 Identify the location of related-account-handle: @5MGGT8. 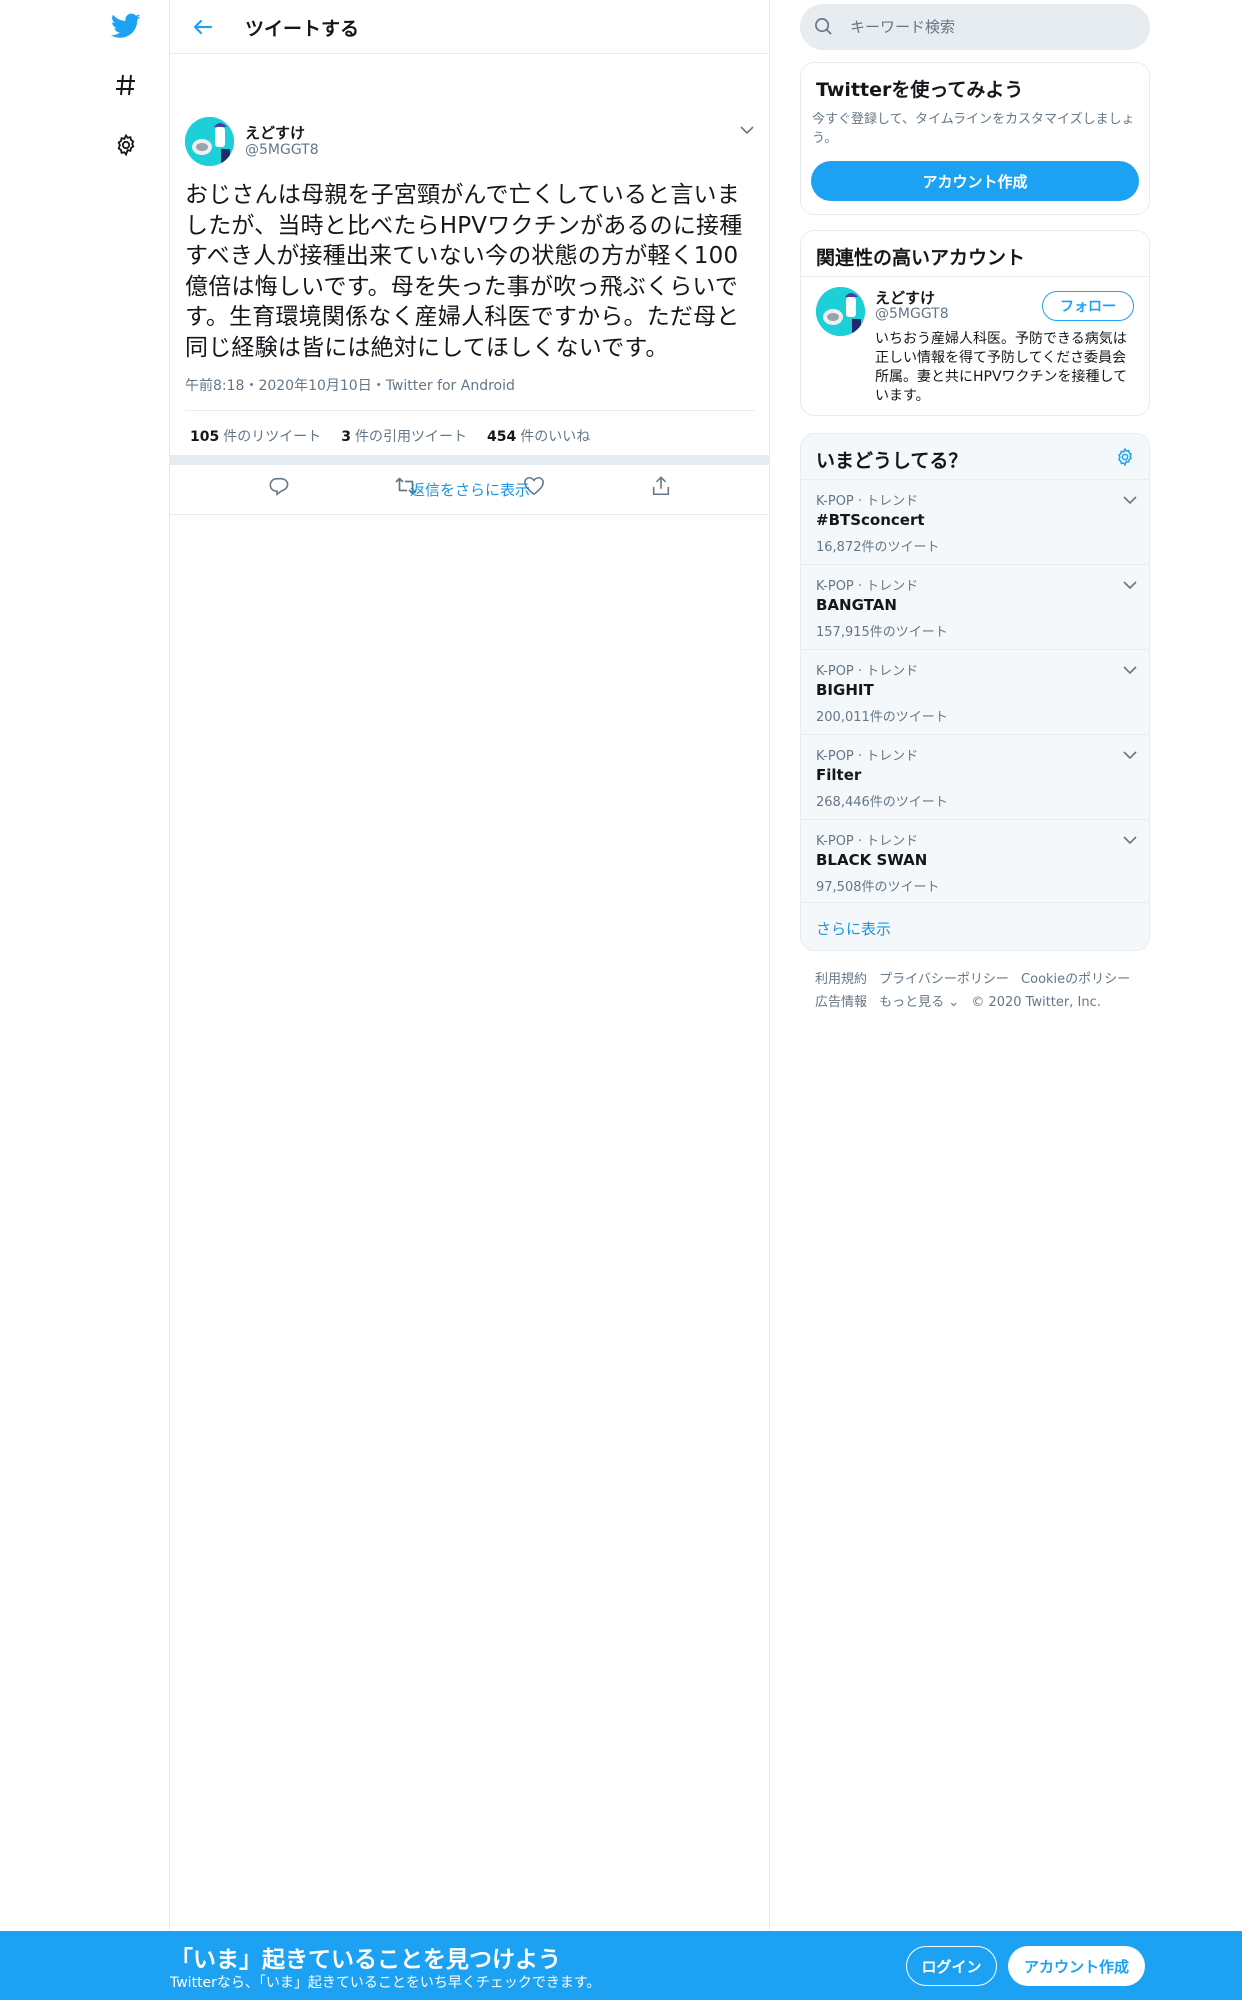
(912, 314).